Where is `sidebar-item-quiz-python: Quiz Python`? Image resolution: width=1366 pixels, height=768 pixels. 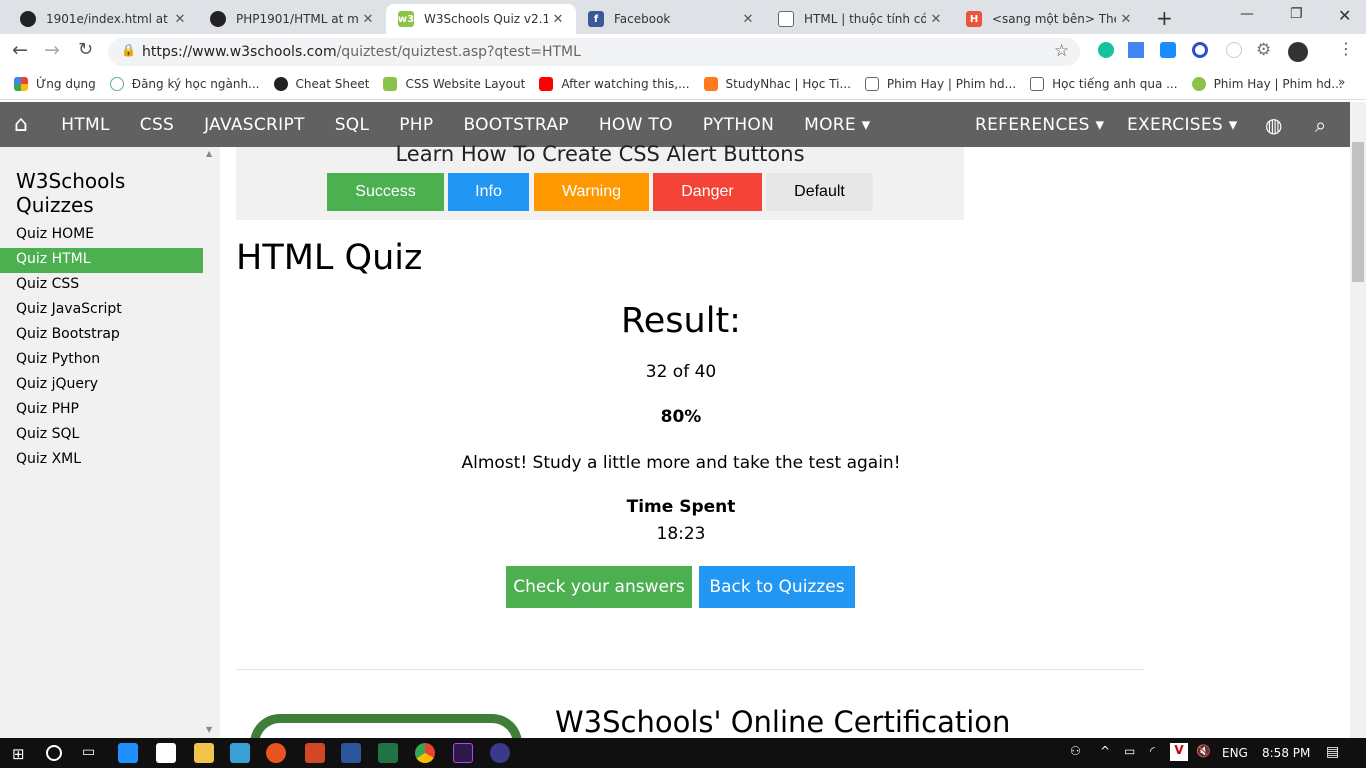
sidebar-item-quiz-python: Quiz Python is located at coordinates (110, 360).